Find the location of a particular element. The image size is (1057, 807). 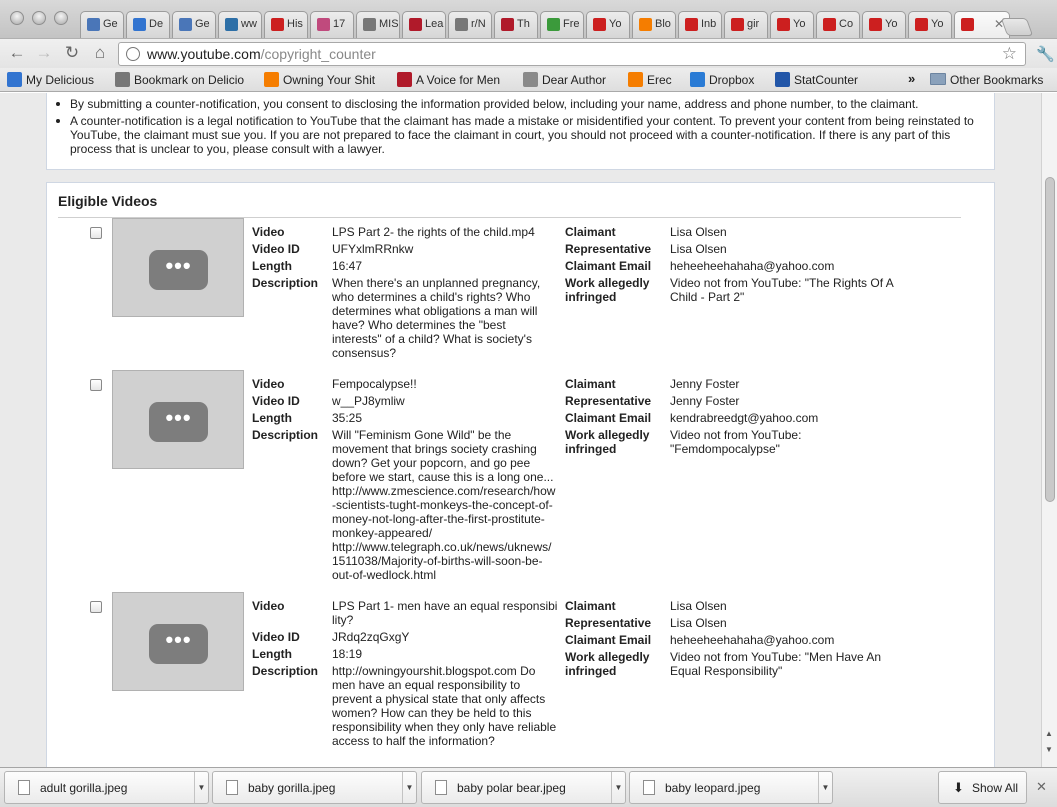

download-item-0: adult gorilla.jpeg ▼ is located at coordinates (106, 787).